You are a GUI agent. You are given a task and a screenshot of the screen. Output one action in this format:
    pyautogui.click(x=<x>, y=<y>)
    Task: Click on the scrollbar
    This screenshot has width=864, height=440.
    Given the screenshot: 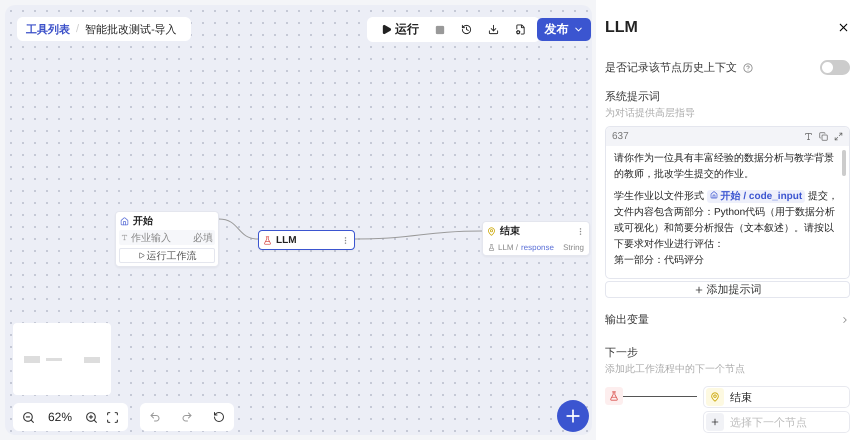 What is the action you would take?
    pyautogui.click(x=844, y=163)
    